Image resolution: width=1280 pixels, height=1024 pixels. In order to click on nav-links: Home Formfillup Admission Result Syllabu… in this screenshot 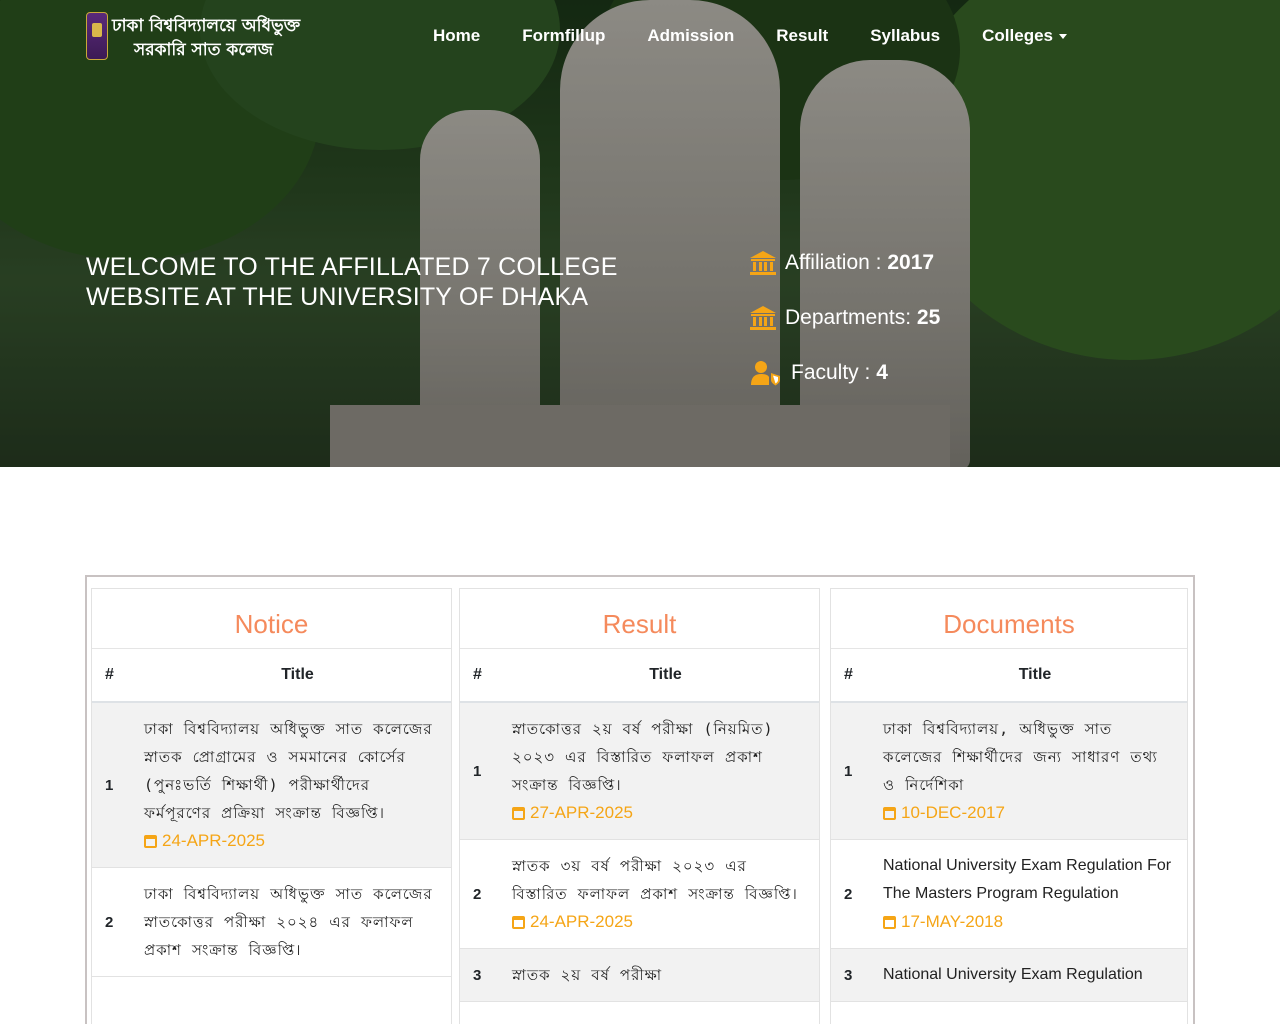, I will do `click(750, 36)`.